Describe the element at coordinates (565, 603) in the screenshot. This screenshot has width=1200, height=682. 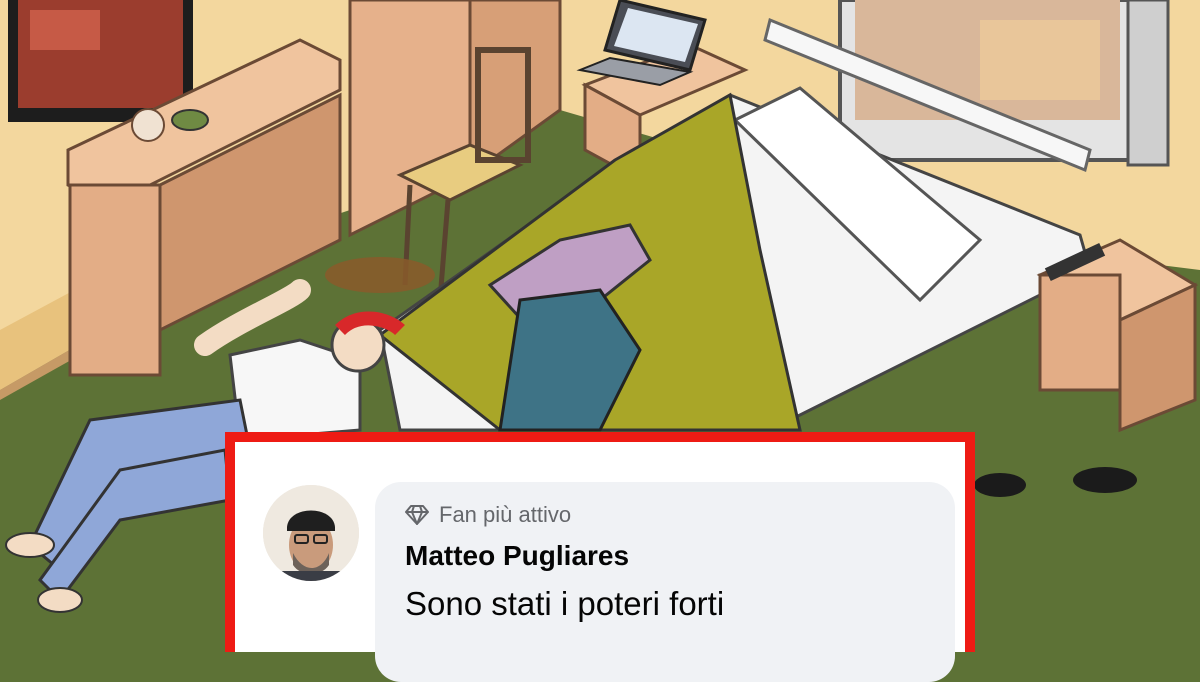
I see `comment-text: Sono stati i poteri forti` at that location.